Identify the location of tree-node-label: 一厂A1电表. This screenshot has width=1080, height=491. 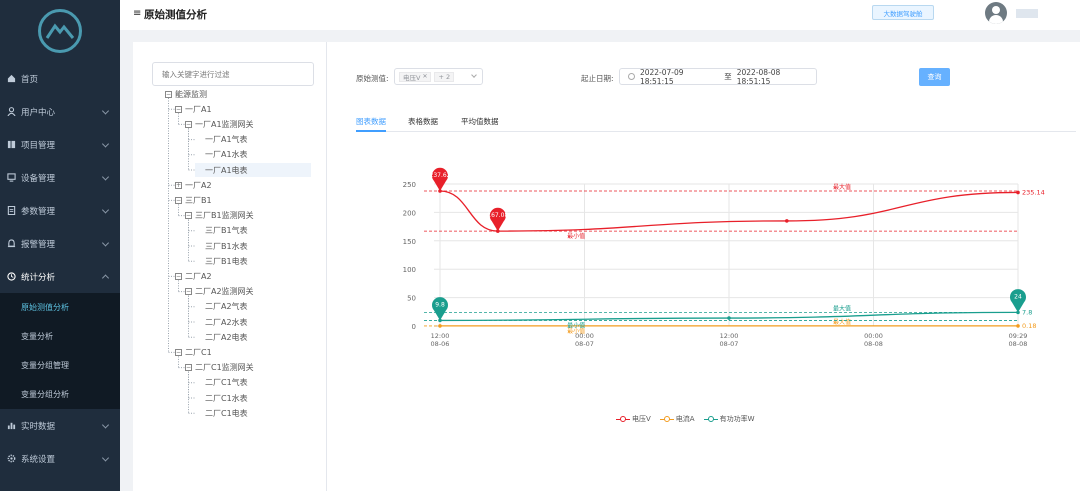
(226, 170).